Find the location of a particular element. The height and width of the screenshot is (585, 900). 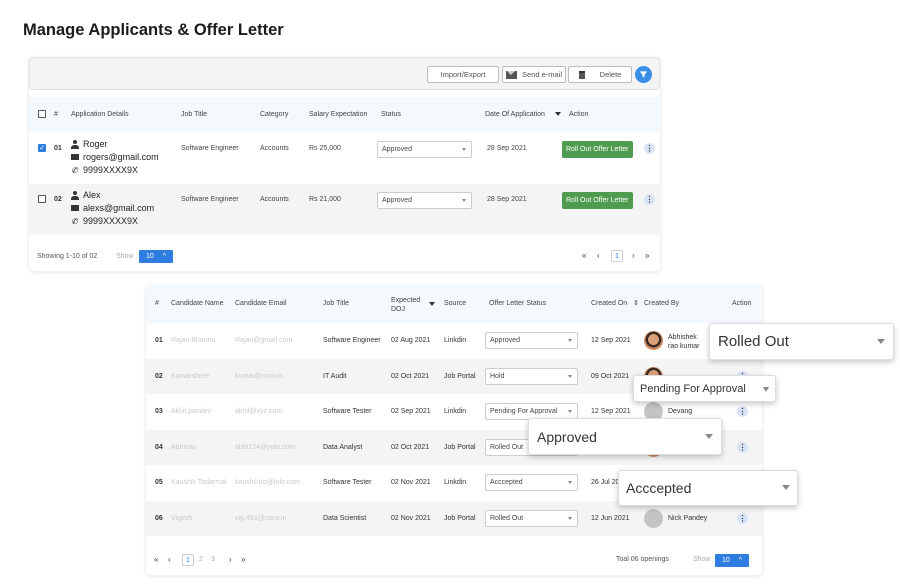

candidate-email: kaushil.tro@jolo.com is located at coordinates (268, 482).